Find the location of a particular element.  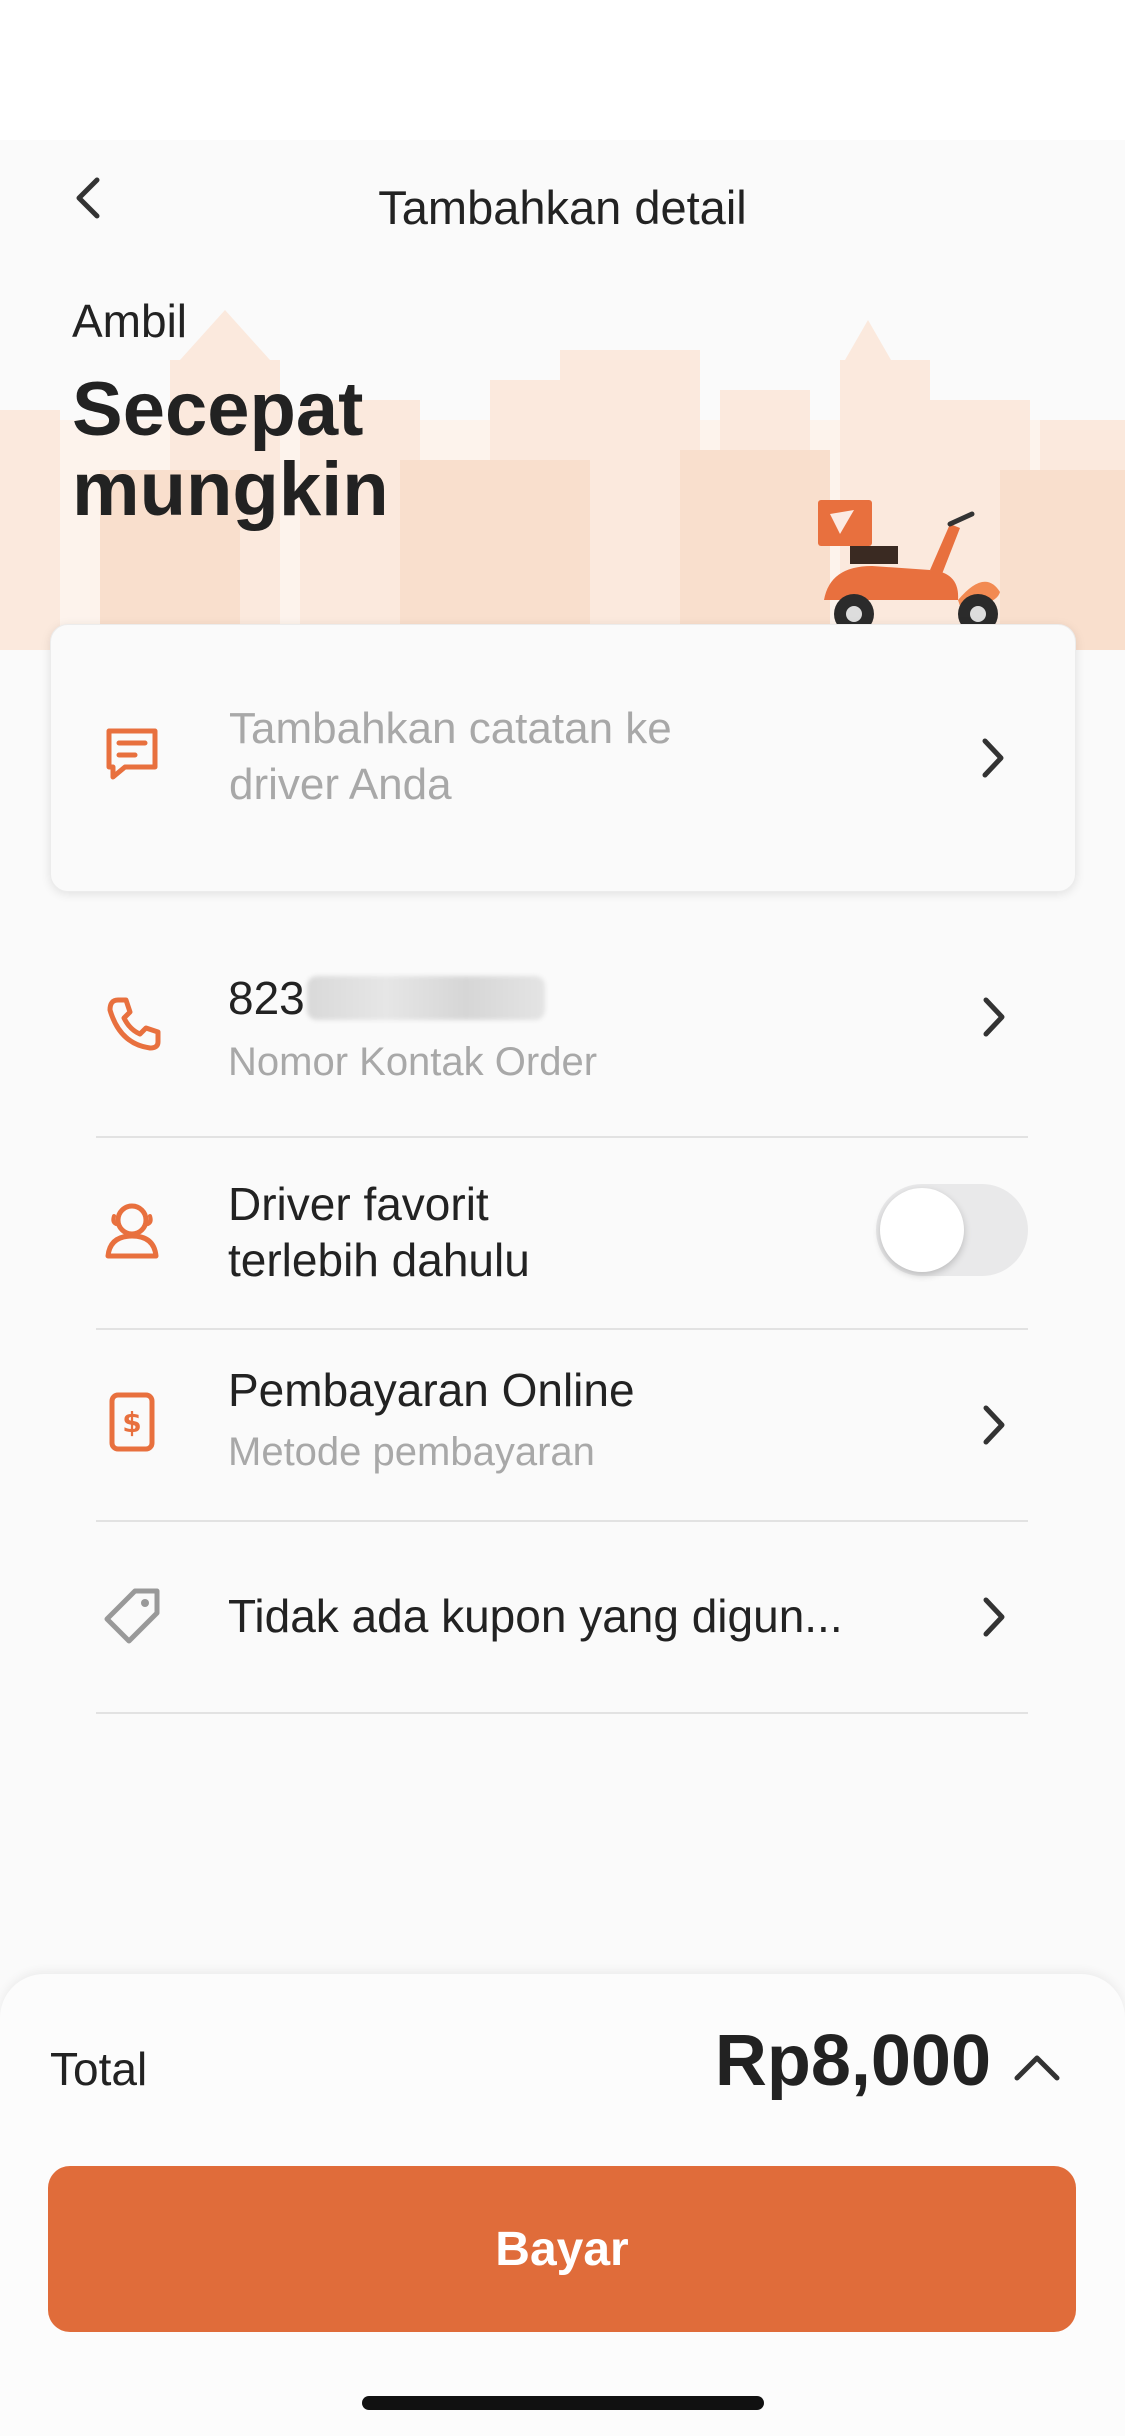

driver-icon is located at coordinates (132, 1230).